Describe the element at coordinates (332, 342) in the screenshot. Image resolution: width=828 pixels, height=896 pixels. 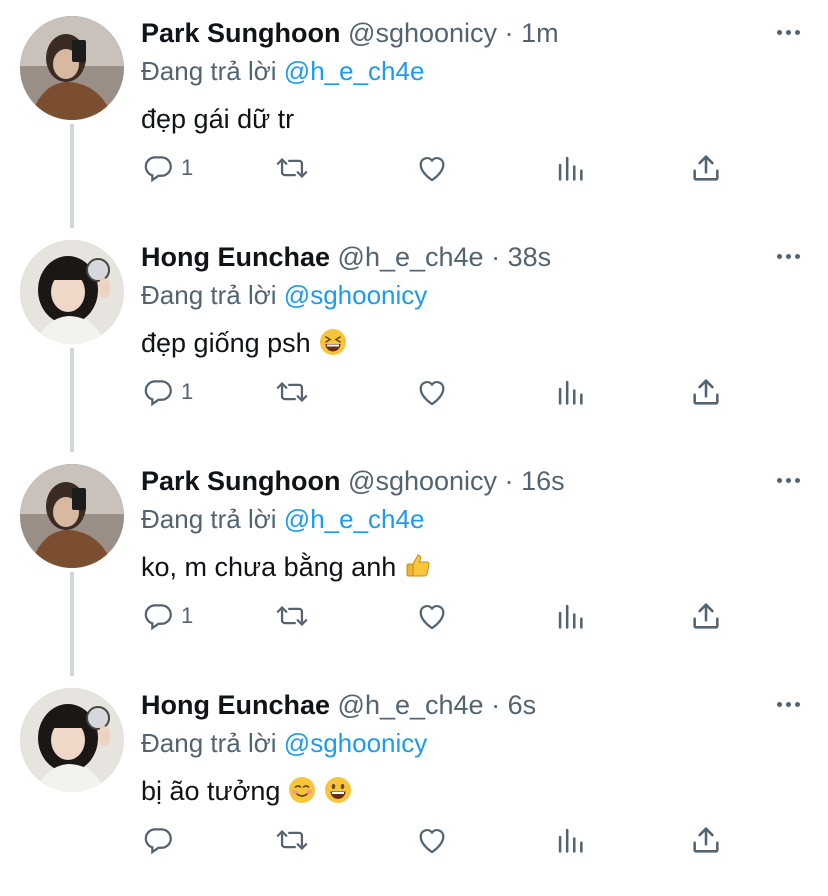
I see `grinning-squinting-face-icon` at that location.